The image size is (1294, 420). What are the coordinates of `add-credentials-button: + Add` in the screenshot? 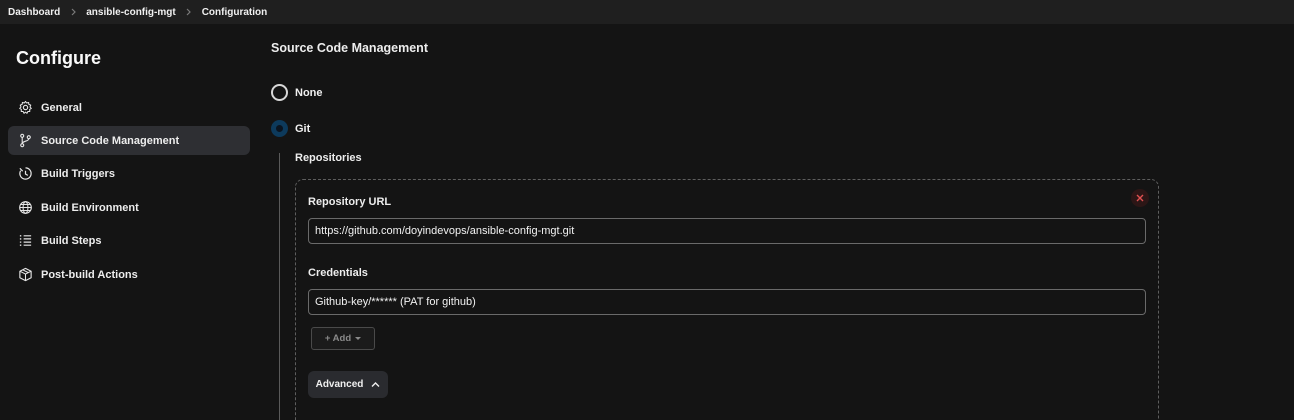 It's located at (343, 338).